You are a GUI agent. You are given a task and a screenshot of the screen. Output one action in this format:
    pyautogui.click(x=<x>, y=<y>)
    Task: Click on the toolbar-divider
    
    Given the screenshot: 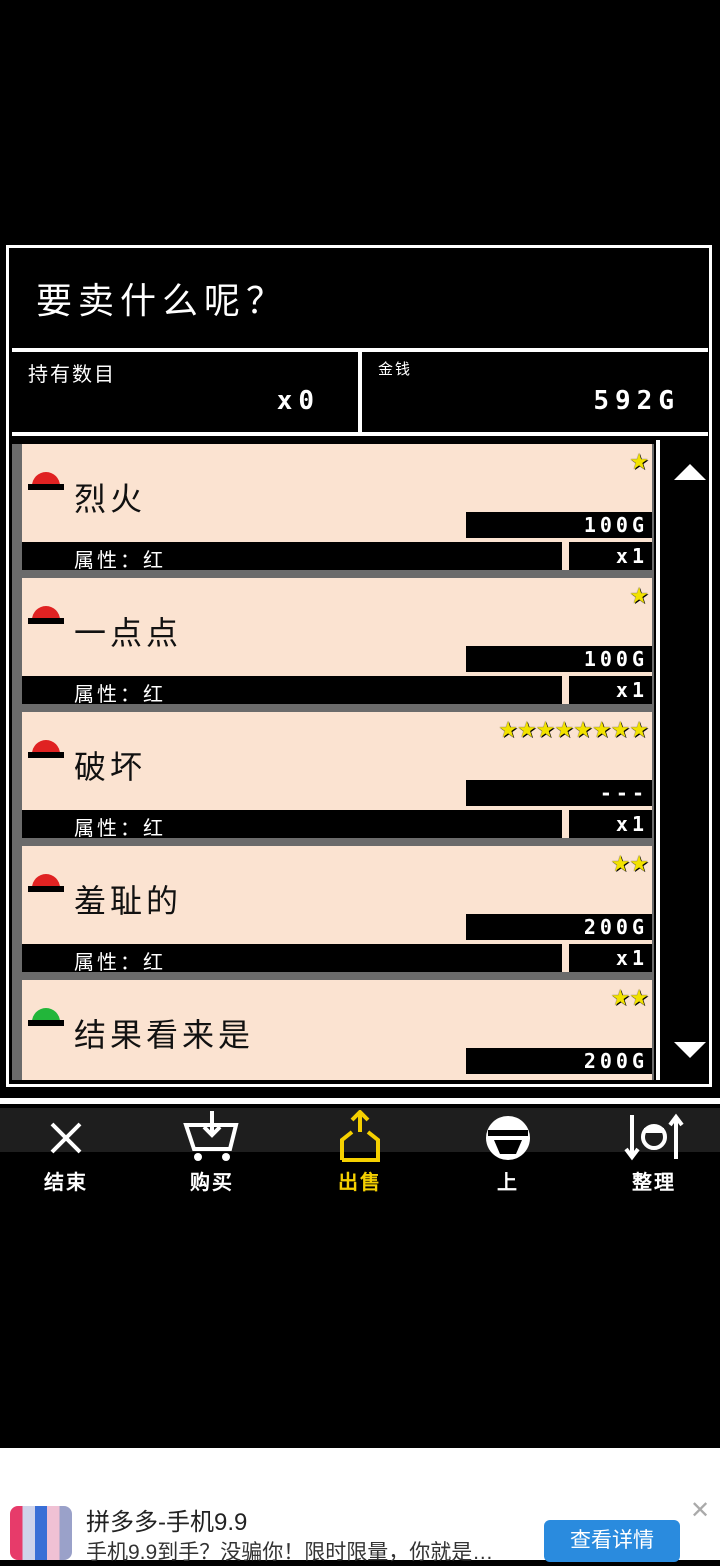 What is the action you would take?
    pyautogui.click(x=360, y=1101)
    